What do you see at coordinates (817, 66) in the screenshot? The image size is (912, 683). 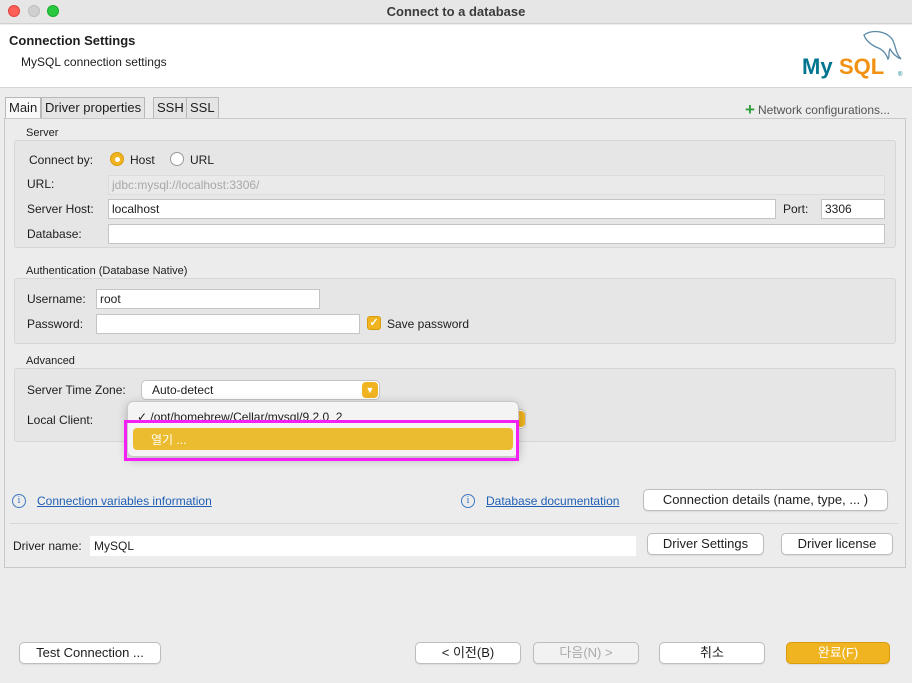 I see `mysql-logo-my: My` at bounding box center [817, 66].